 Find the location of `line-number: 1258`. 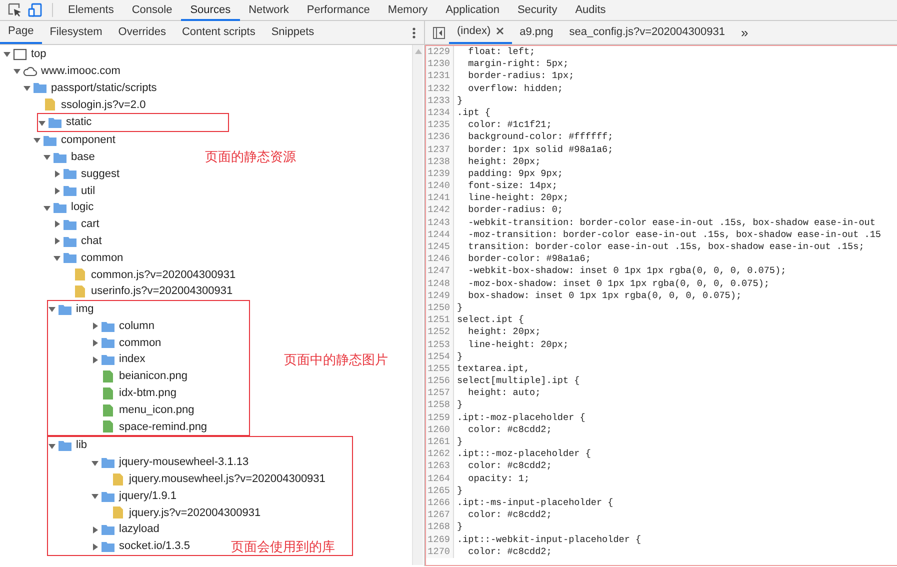

line-number: 1258 is located at coordinates (440, 405).